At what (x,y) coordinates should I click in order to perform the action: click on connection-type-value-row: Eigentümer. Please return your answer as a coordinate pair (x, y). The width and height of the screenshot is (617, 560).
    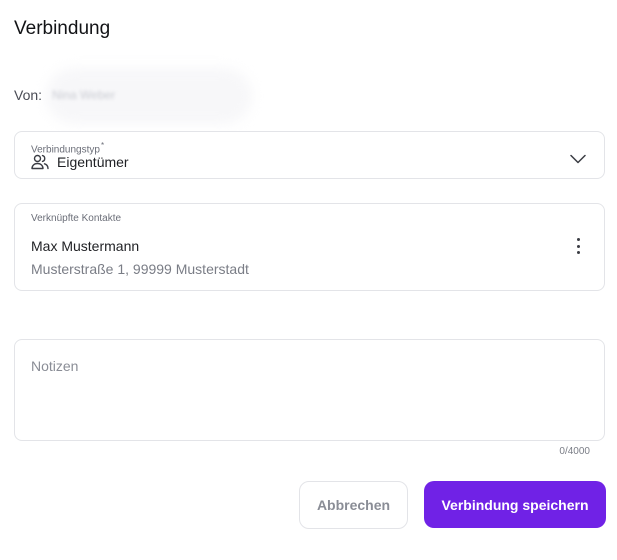
    Looking at the image, I should click on (80, 162).